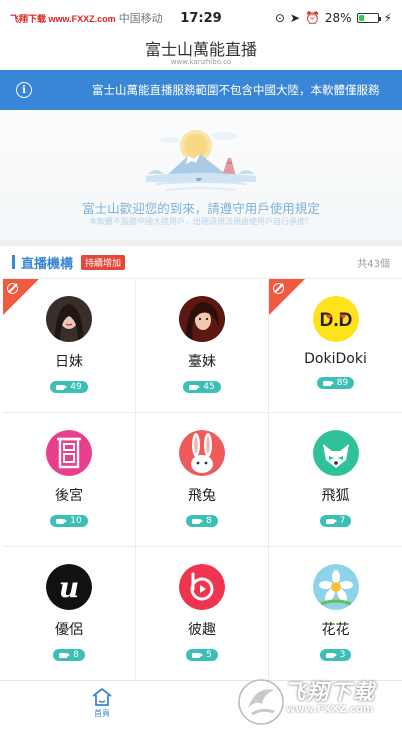 Image resolution: width=402 pixels, height=731 pixels. Describe the element at coordinates (202, 362) in the screenshot. I see `platform-name: 臺妹` at that location.